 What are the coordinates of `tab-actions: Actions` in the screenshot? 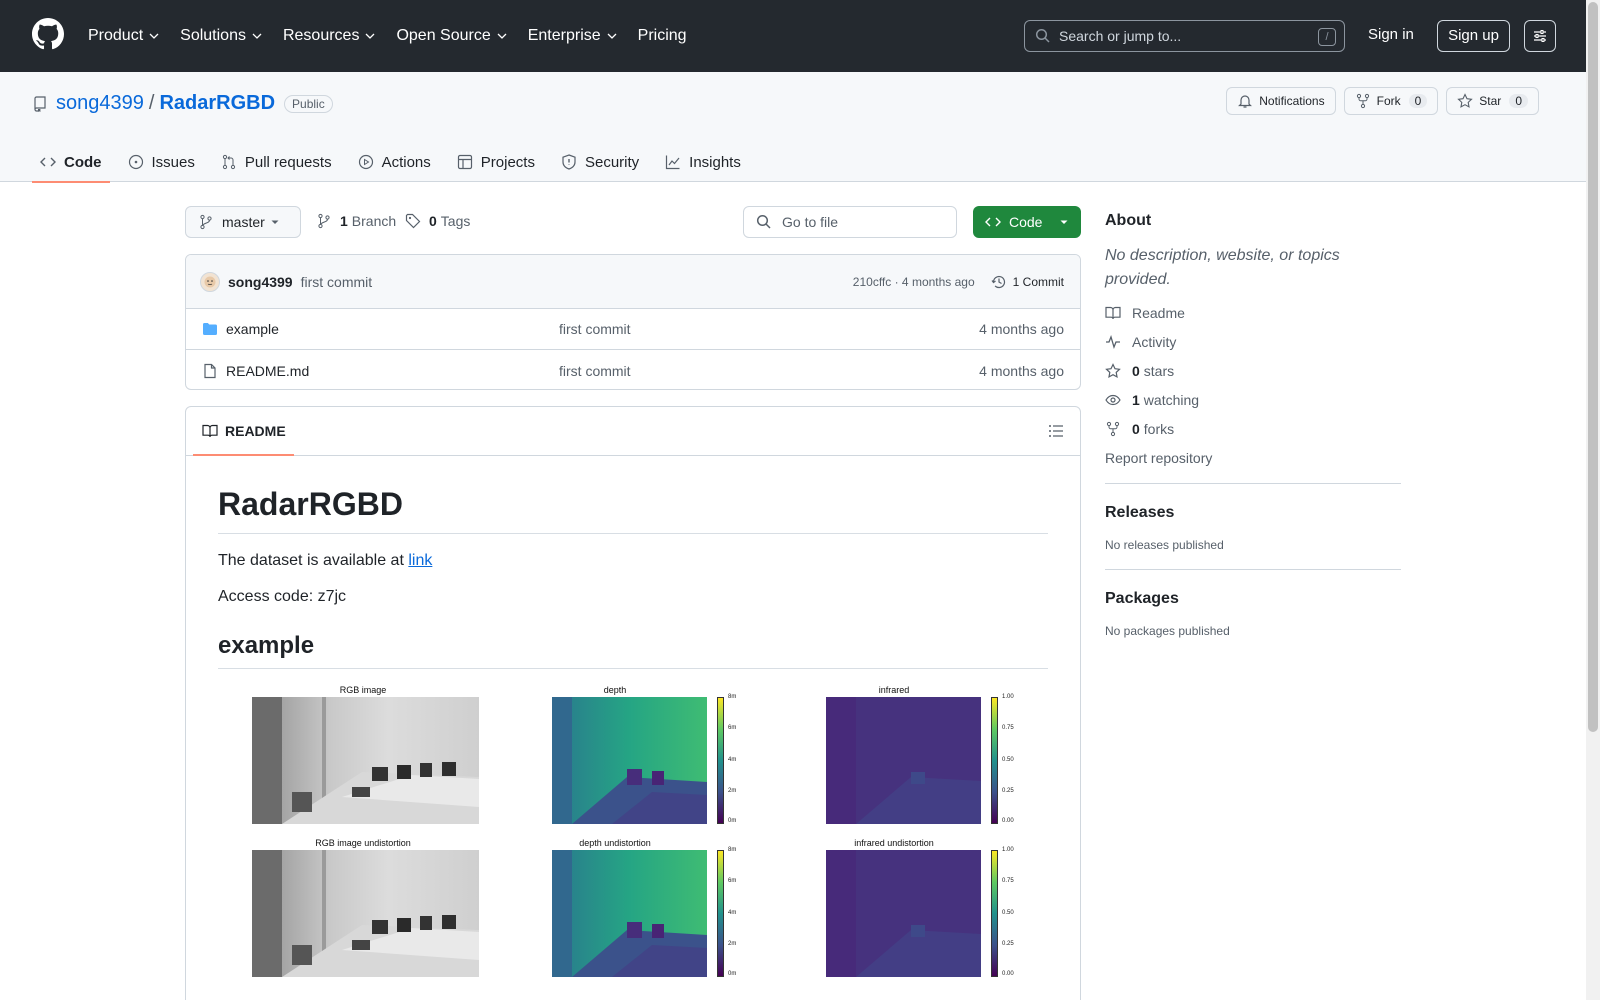 It's located at (394, 162).